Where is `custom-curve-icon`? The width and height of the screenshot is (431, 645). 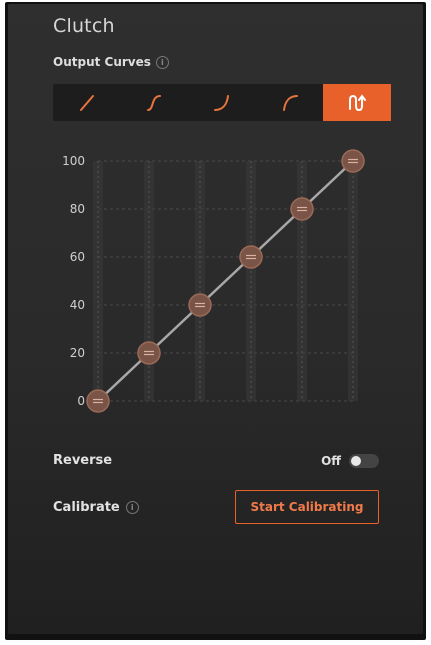 custom-curve-icon is located at coordinates (358, 102).